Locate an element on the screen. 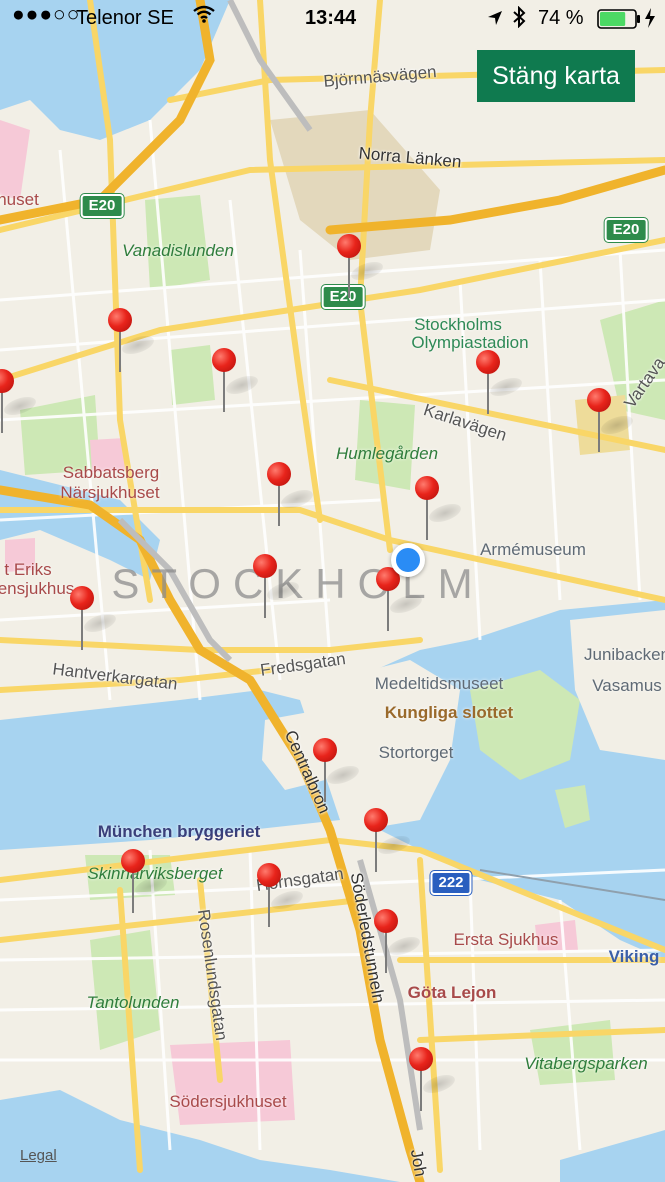 This screenshot has height=1182, width=665. user-location-dot is located at coordinates (408, 560).